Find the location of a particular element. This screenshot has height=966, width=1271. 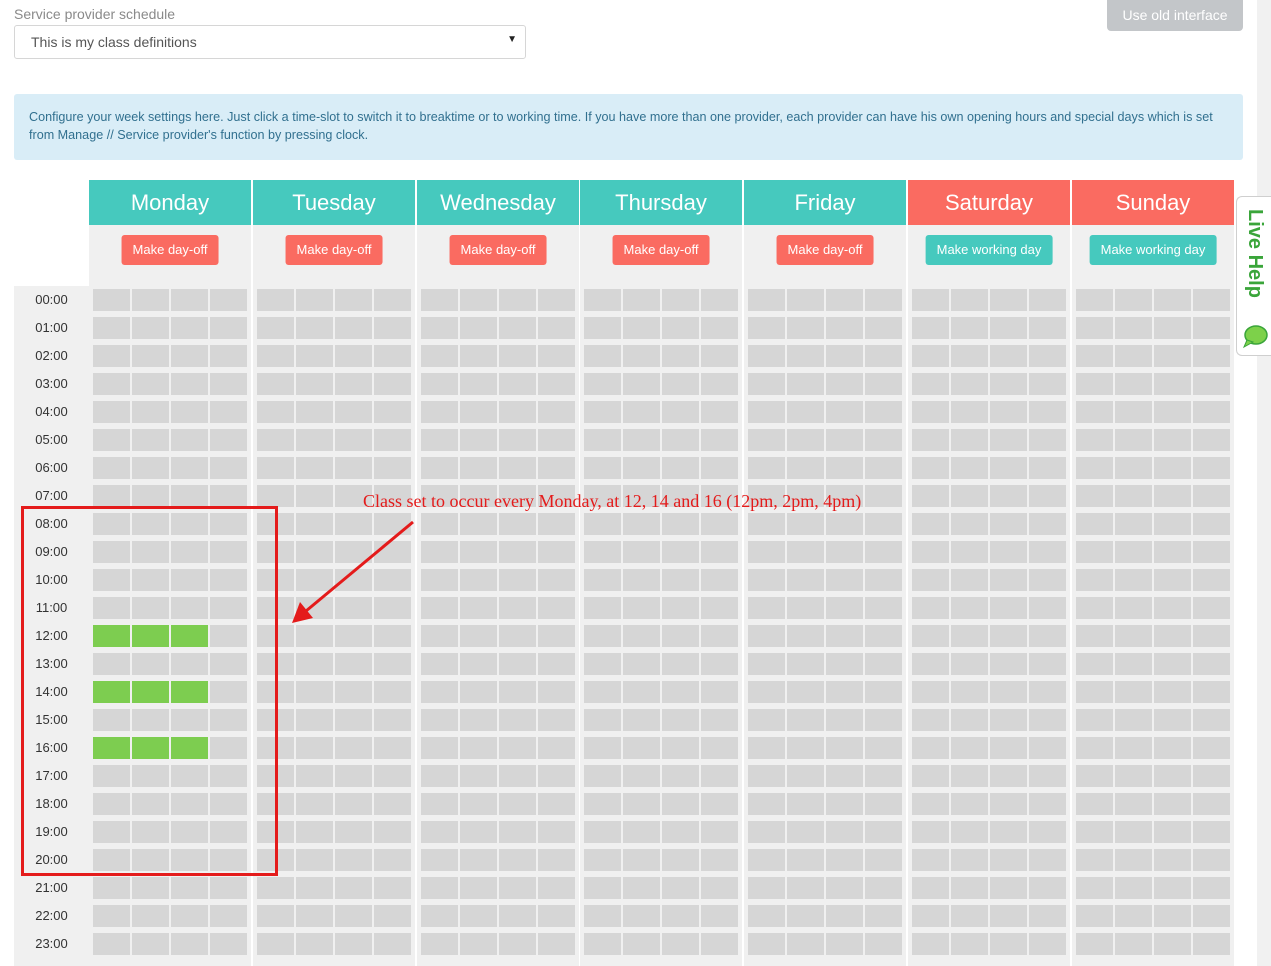

time-slot-working is located at coordinates (150, 636).